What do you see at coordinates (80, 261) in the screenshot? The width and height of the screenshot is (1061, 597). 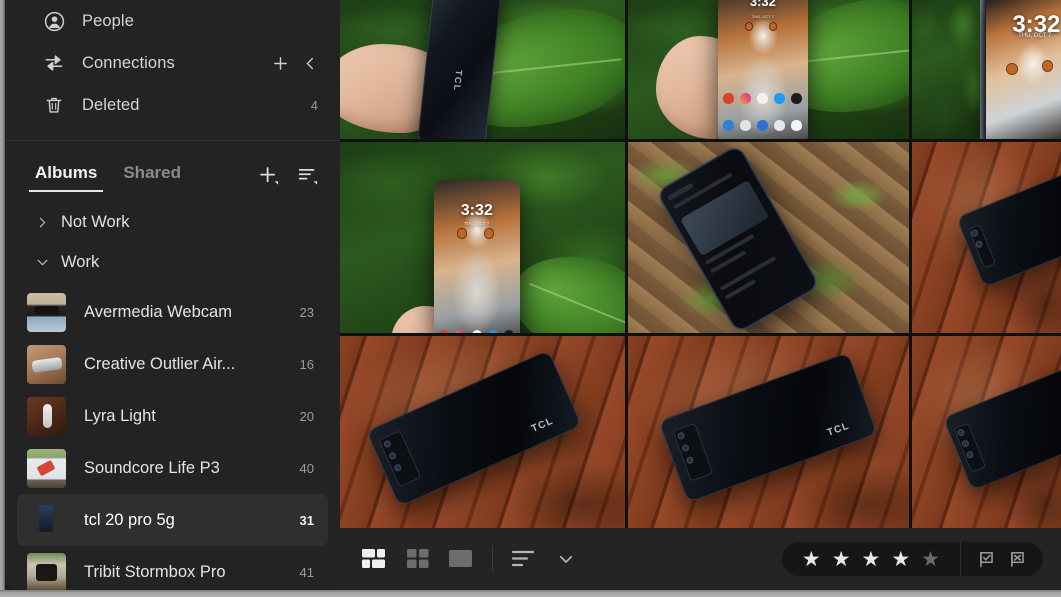 I see `album-group-label: Work` at bounding box center [80, 261].